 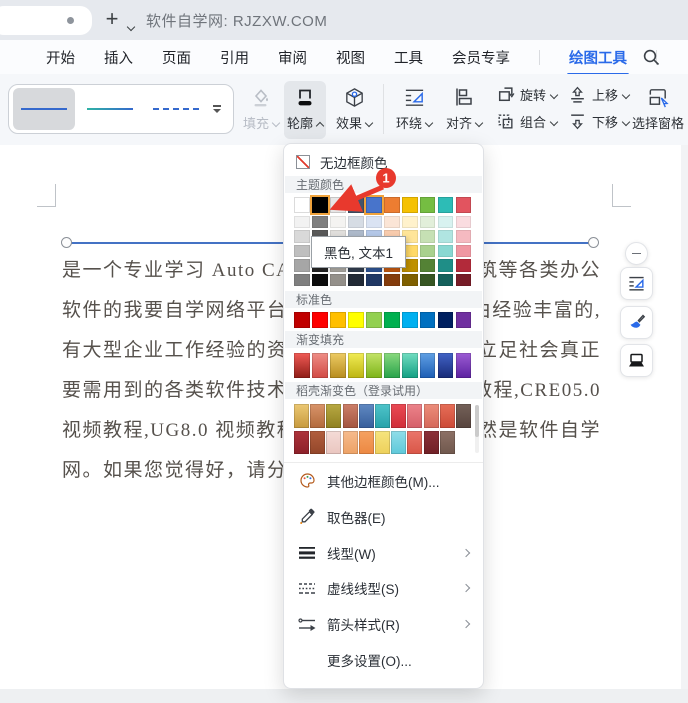 I want to click on gallery-more-button, so click(x=217, y=109).